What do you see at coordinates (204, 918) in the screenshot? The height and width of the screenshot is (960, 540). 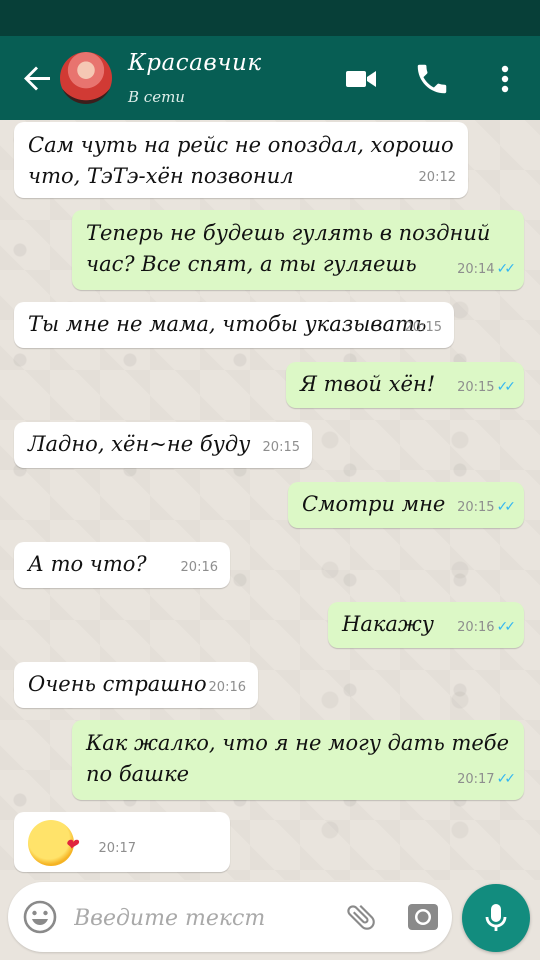 I see `message-input` at bounding box center [204, 918].